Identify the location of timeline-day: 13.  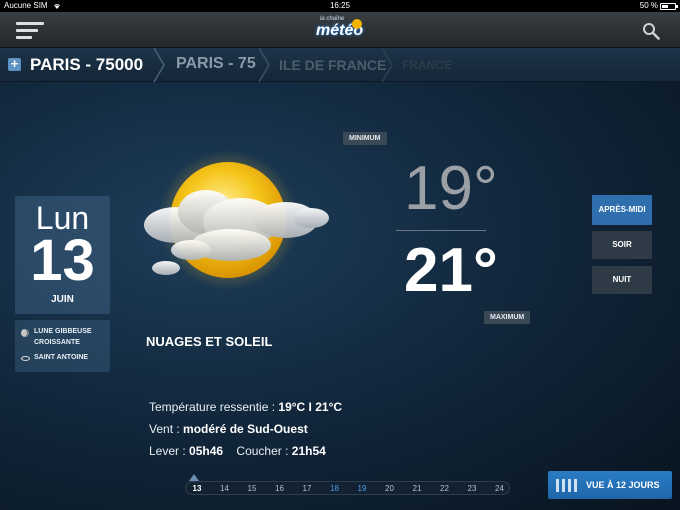
(197, 488).